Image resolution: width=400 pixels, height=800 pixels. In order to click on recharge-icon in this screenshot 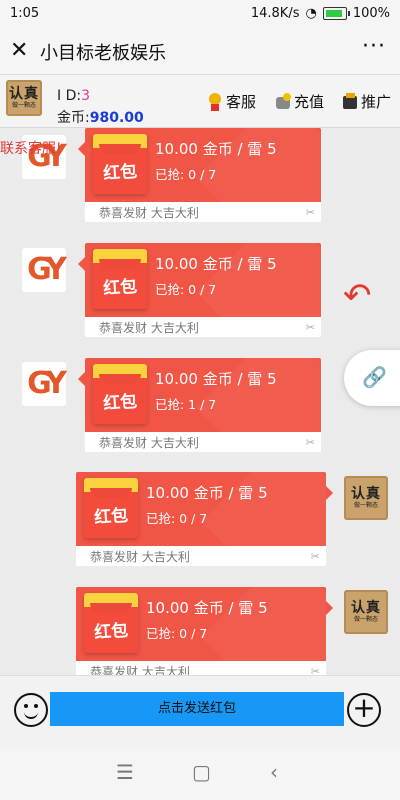, I will do `click(283, 101)`.